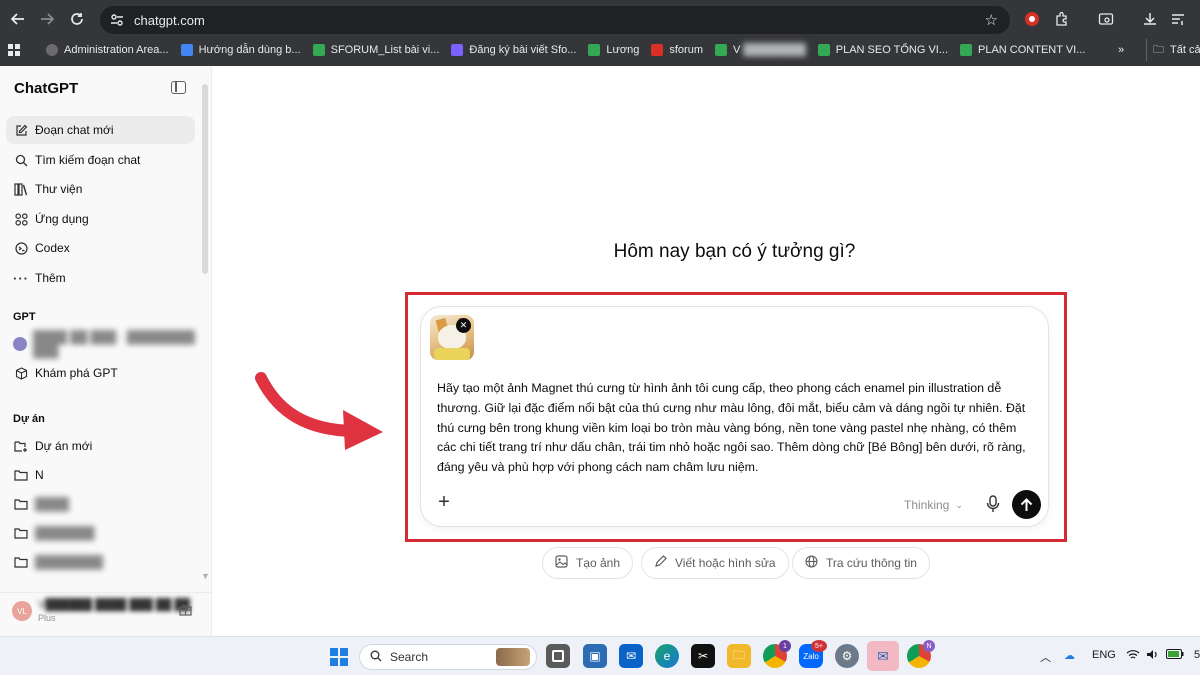 The height and width of the screenshot is (675, 1200). What do you see at coordinates (100, 248) in the screenshot?
I see `sidebar-item-codex: Codex` at bounding box center [100, 248].